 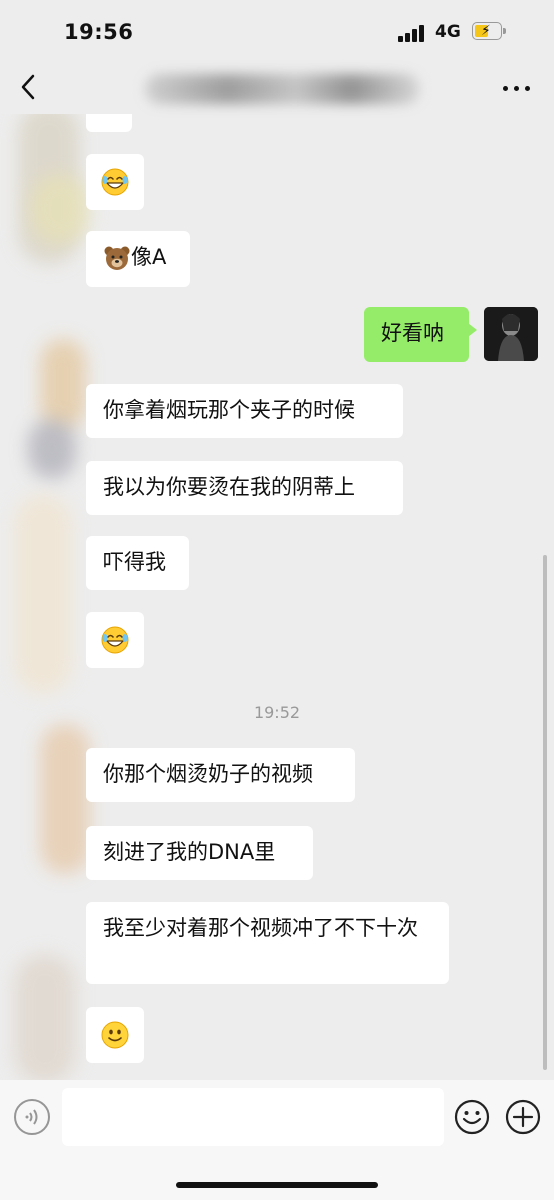 What do you see at coordinates (282, 89) in the screenshot?
I see `chat-title-redacted` at bounding box center [282, 89].